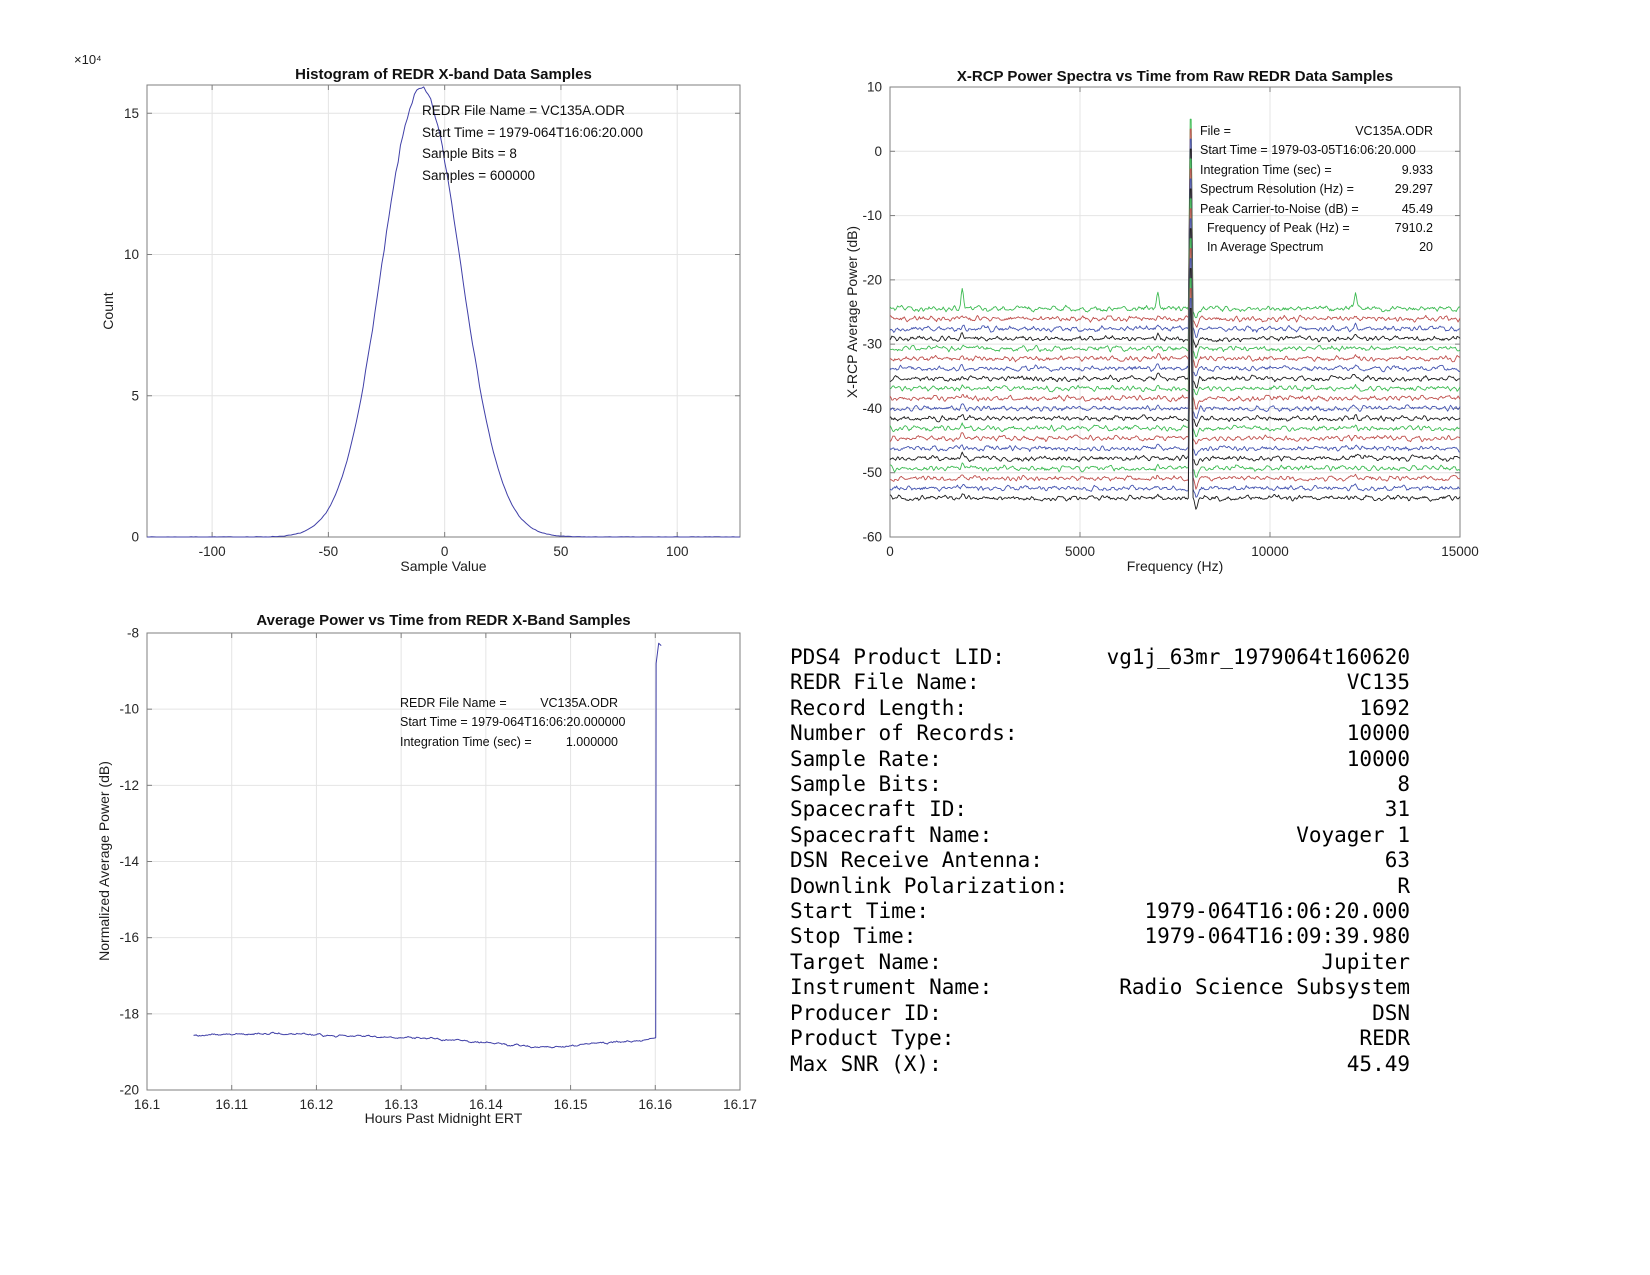 The image size is (1650, 1275). What do you see at coordinates (1413, 189) in the screenshot?
I see `spectra-annotation-row-value: 29.297` at bounding box center [1413, 189].